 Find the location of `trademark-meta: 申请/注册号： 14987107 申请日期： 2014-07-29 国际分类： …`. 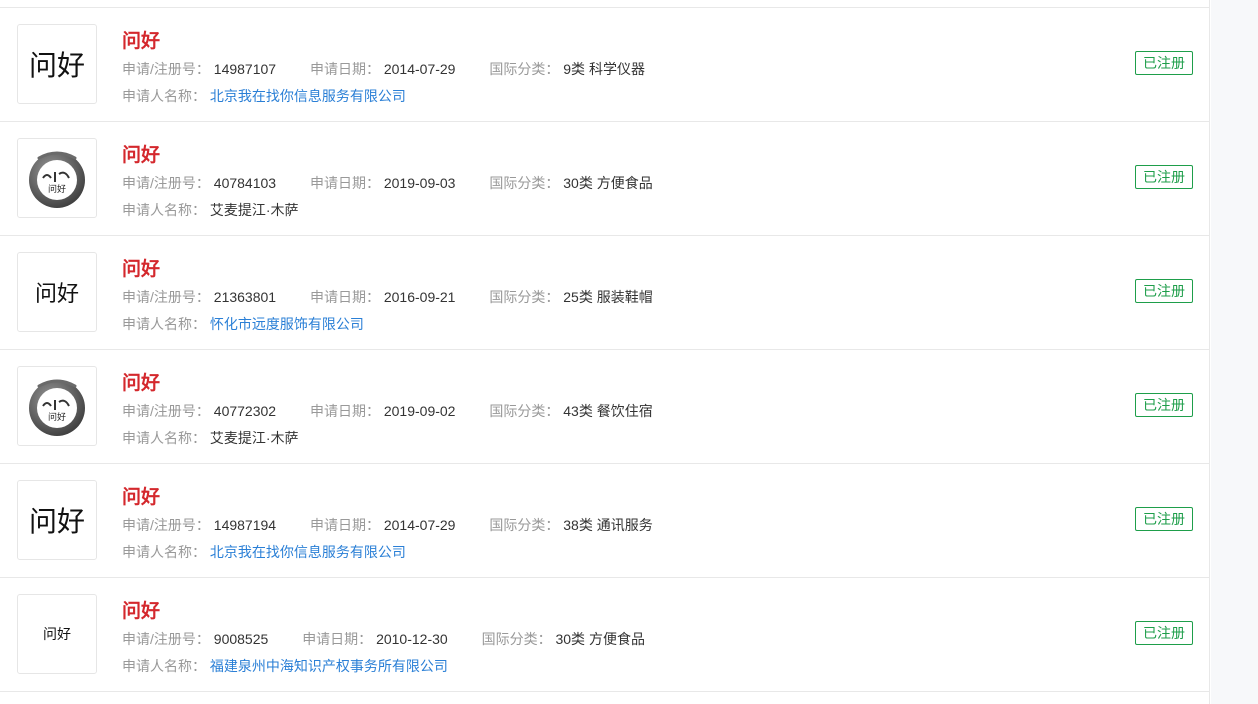

trademark-meta: 申请/注册号： 14987107 申请日期： 2014-07-29 国际分类： … is located at coordinates (383, 69).